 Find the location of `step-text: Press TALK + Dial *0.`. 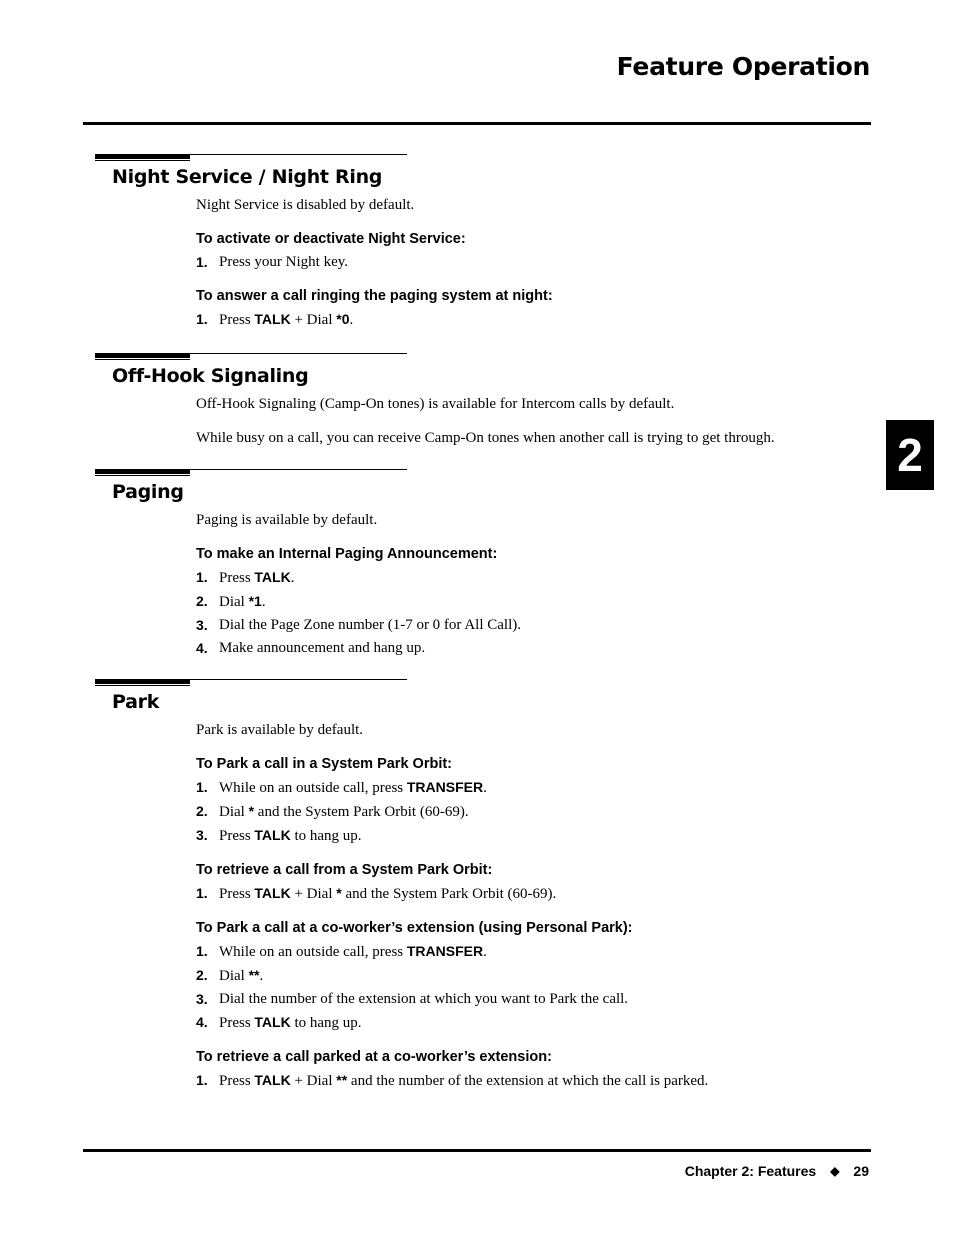

step-text: Press TALK + Dial *0. is located at coordinates (286, 319).